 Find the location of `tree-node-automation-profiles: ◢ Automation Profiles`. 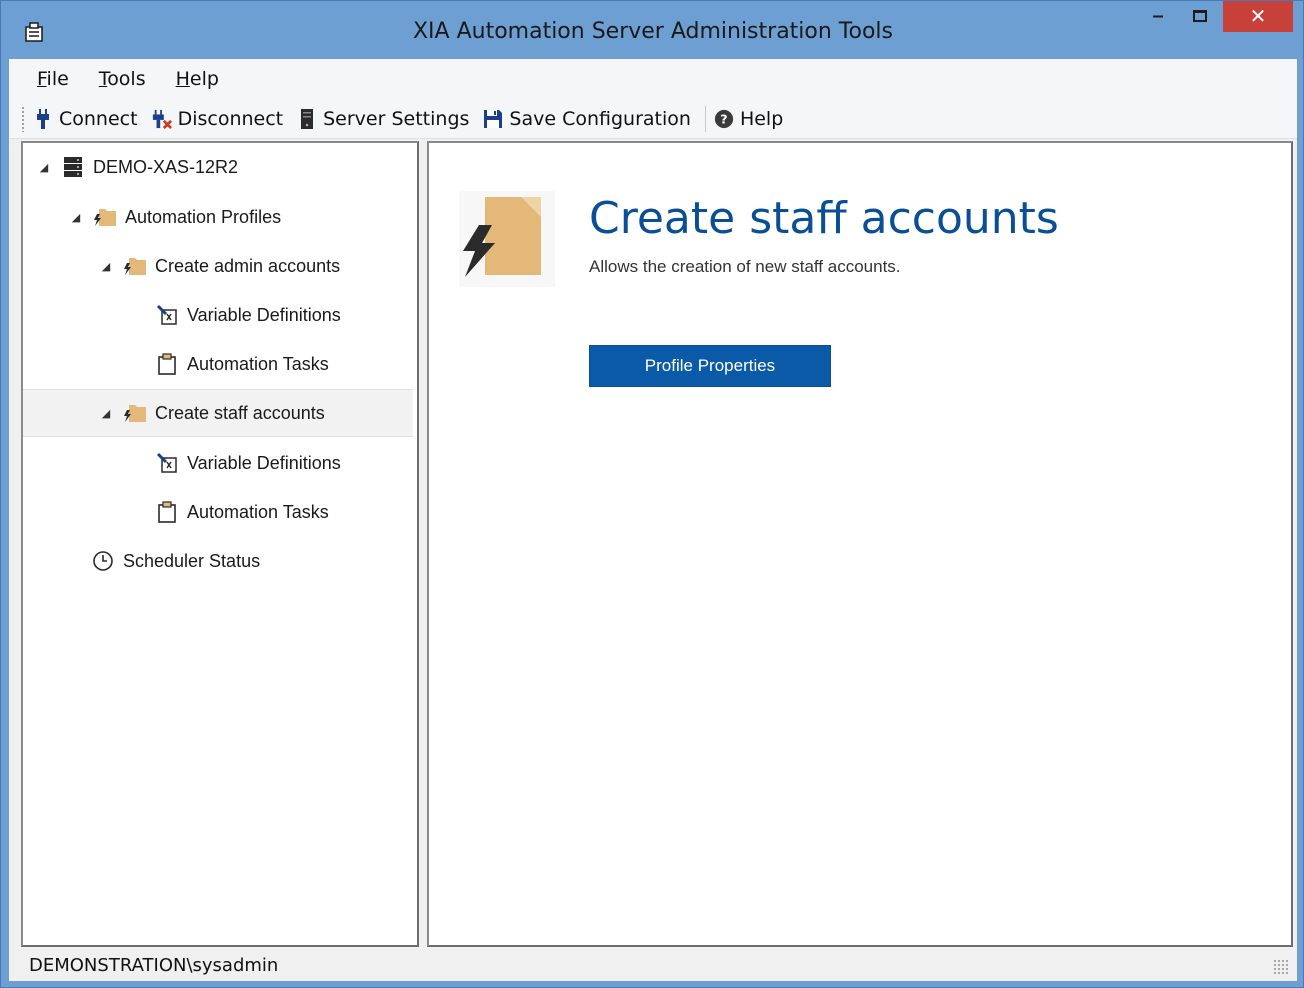

tree-node-automation-profiles: ◢ Automation Profiles is located at coordinates (264, 217).